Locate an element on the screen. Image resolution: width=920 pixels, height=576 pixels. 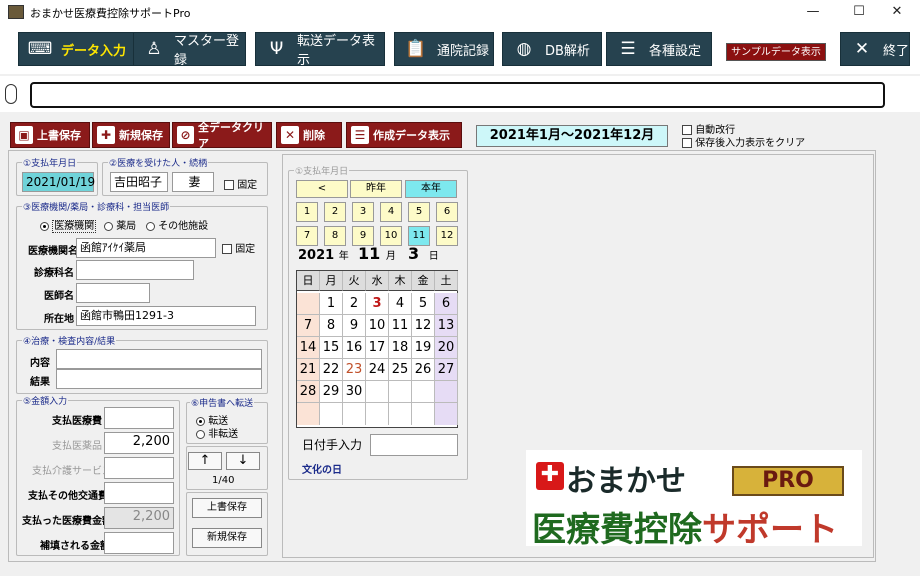
logo-line1: おまかせ is located at coordinates (626, 481).